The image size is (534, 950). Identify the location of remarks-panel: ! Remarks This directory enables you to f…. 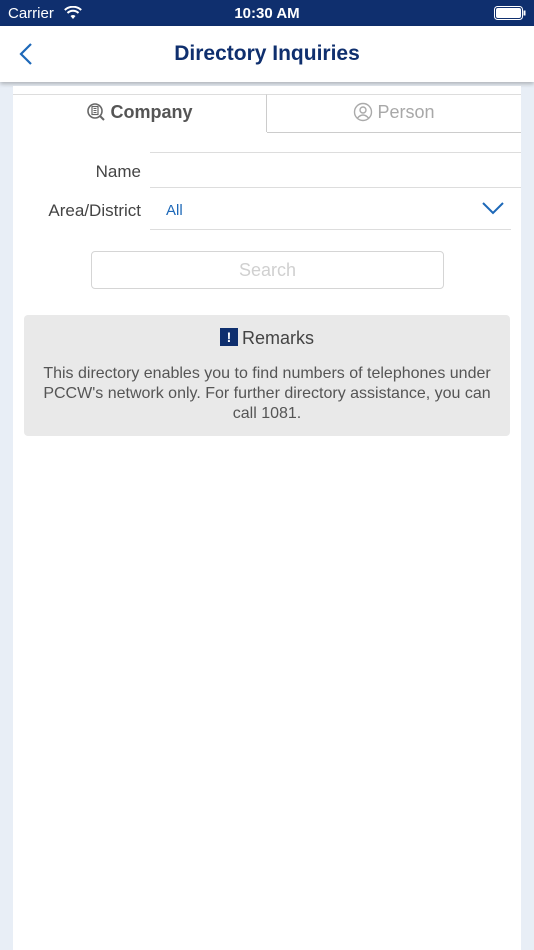
(267, 375).